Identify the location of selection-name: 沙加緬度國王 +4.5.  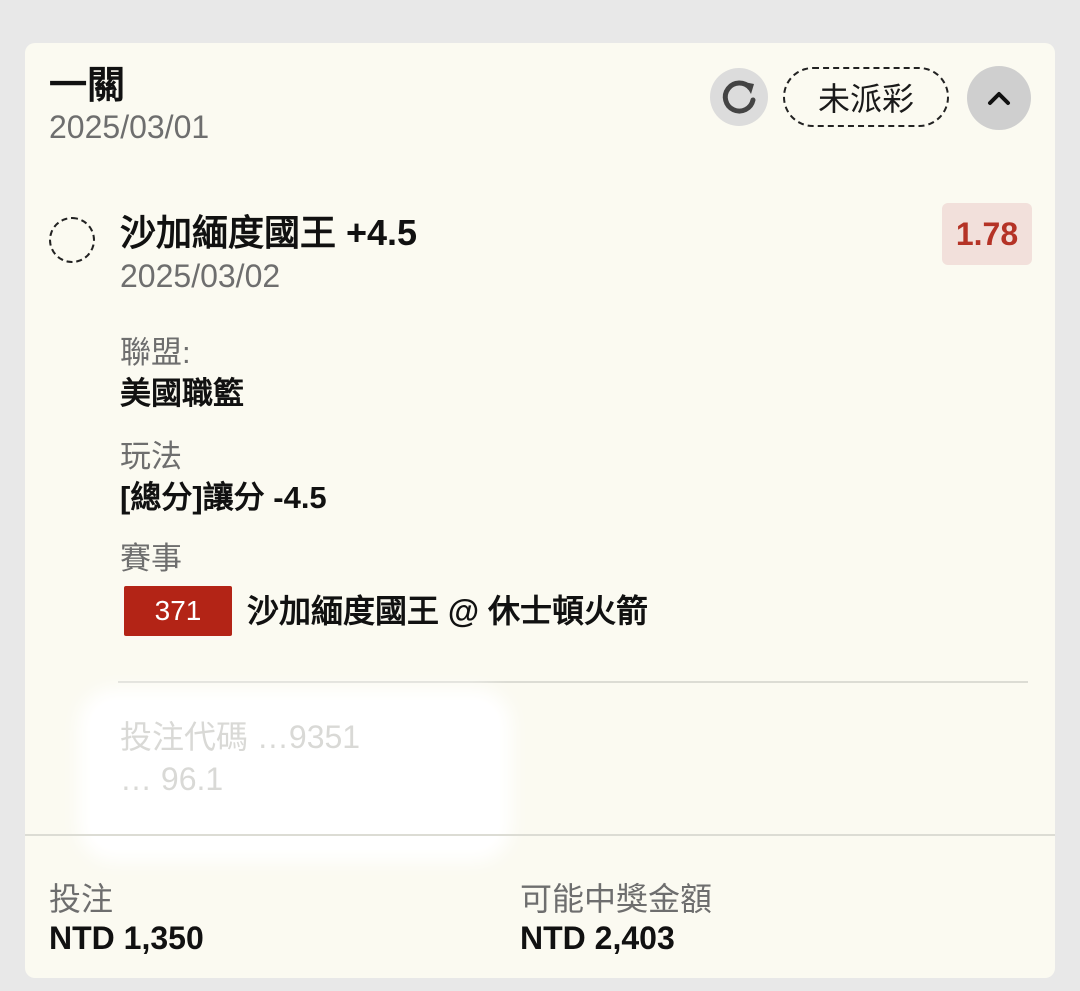
(269, 232).